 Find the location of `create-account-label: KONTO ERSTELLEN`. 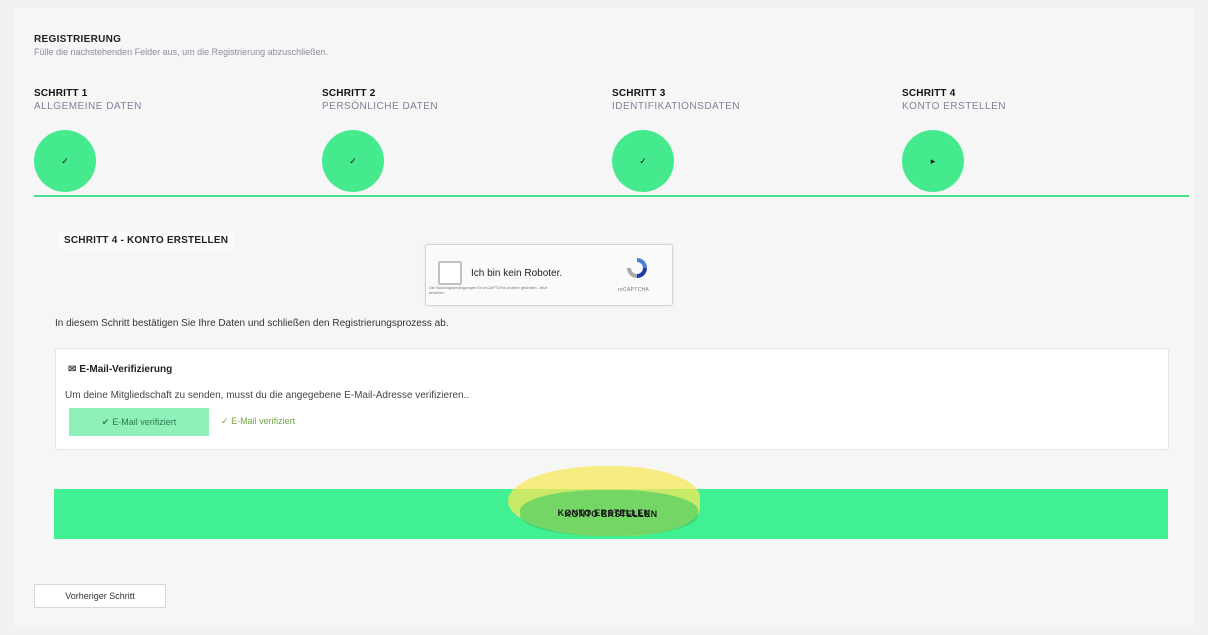

create-account-label: KONTO ERSTELLEN is located at coordinates (611, 514).